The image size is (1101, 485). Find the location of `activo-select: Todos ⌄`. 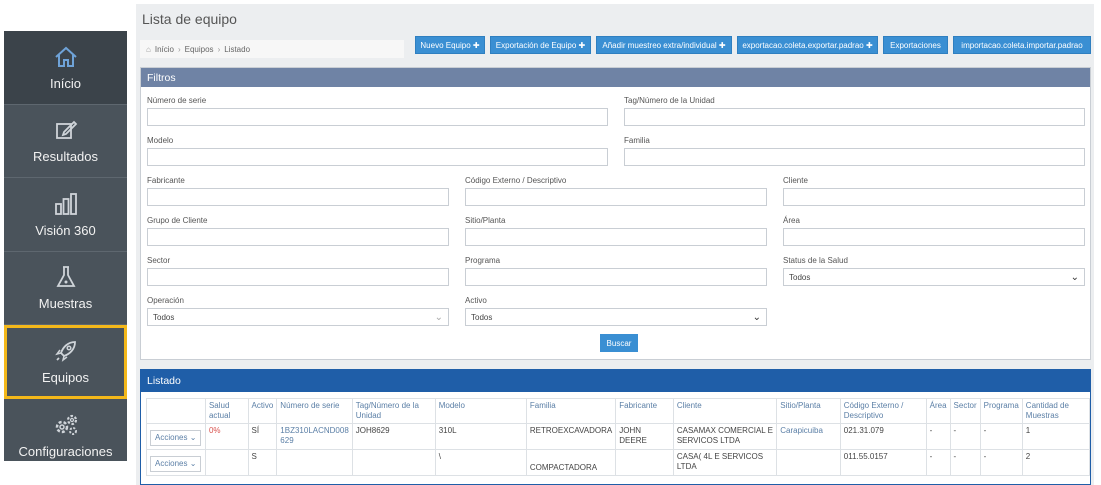

activo-select: Todos ⌄ is located at coordinates (616, 317).